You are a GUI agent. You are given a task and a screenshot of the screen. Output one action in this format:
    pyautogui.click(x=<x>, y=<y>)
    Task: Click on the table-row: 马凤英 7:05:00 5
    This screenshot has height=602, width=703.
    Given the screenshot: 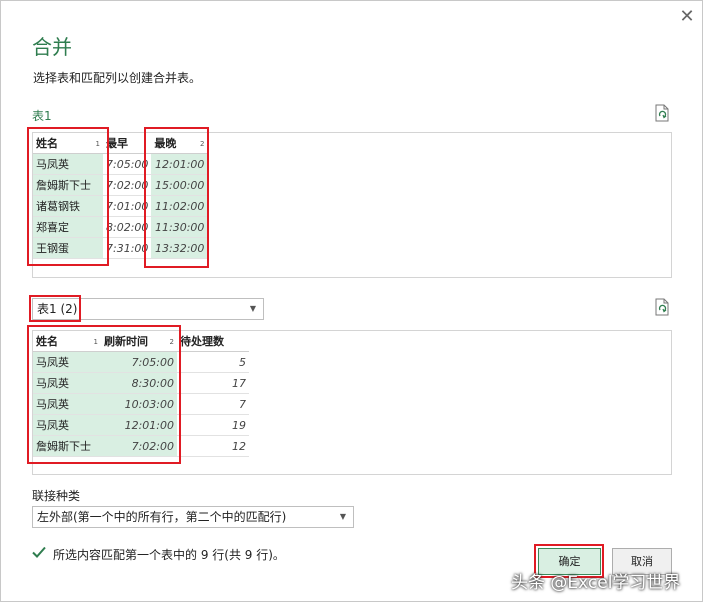 What is the action you would take?
    pyautogui.click(x=141, y=362)
    